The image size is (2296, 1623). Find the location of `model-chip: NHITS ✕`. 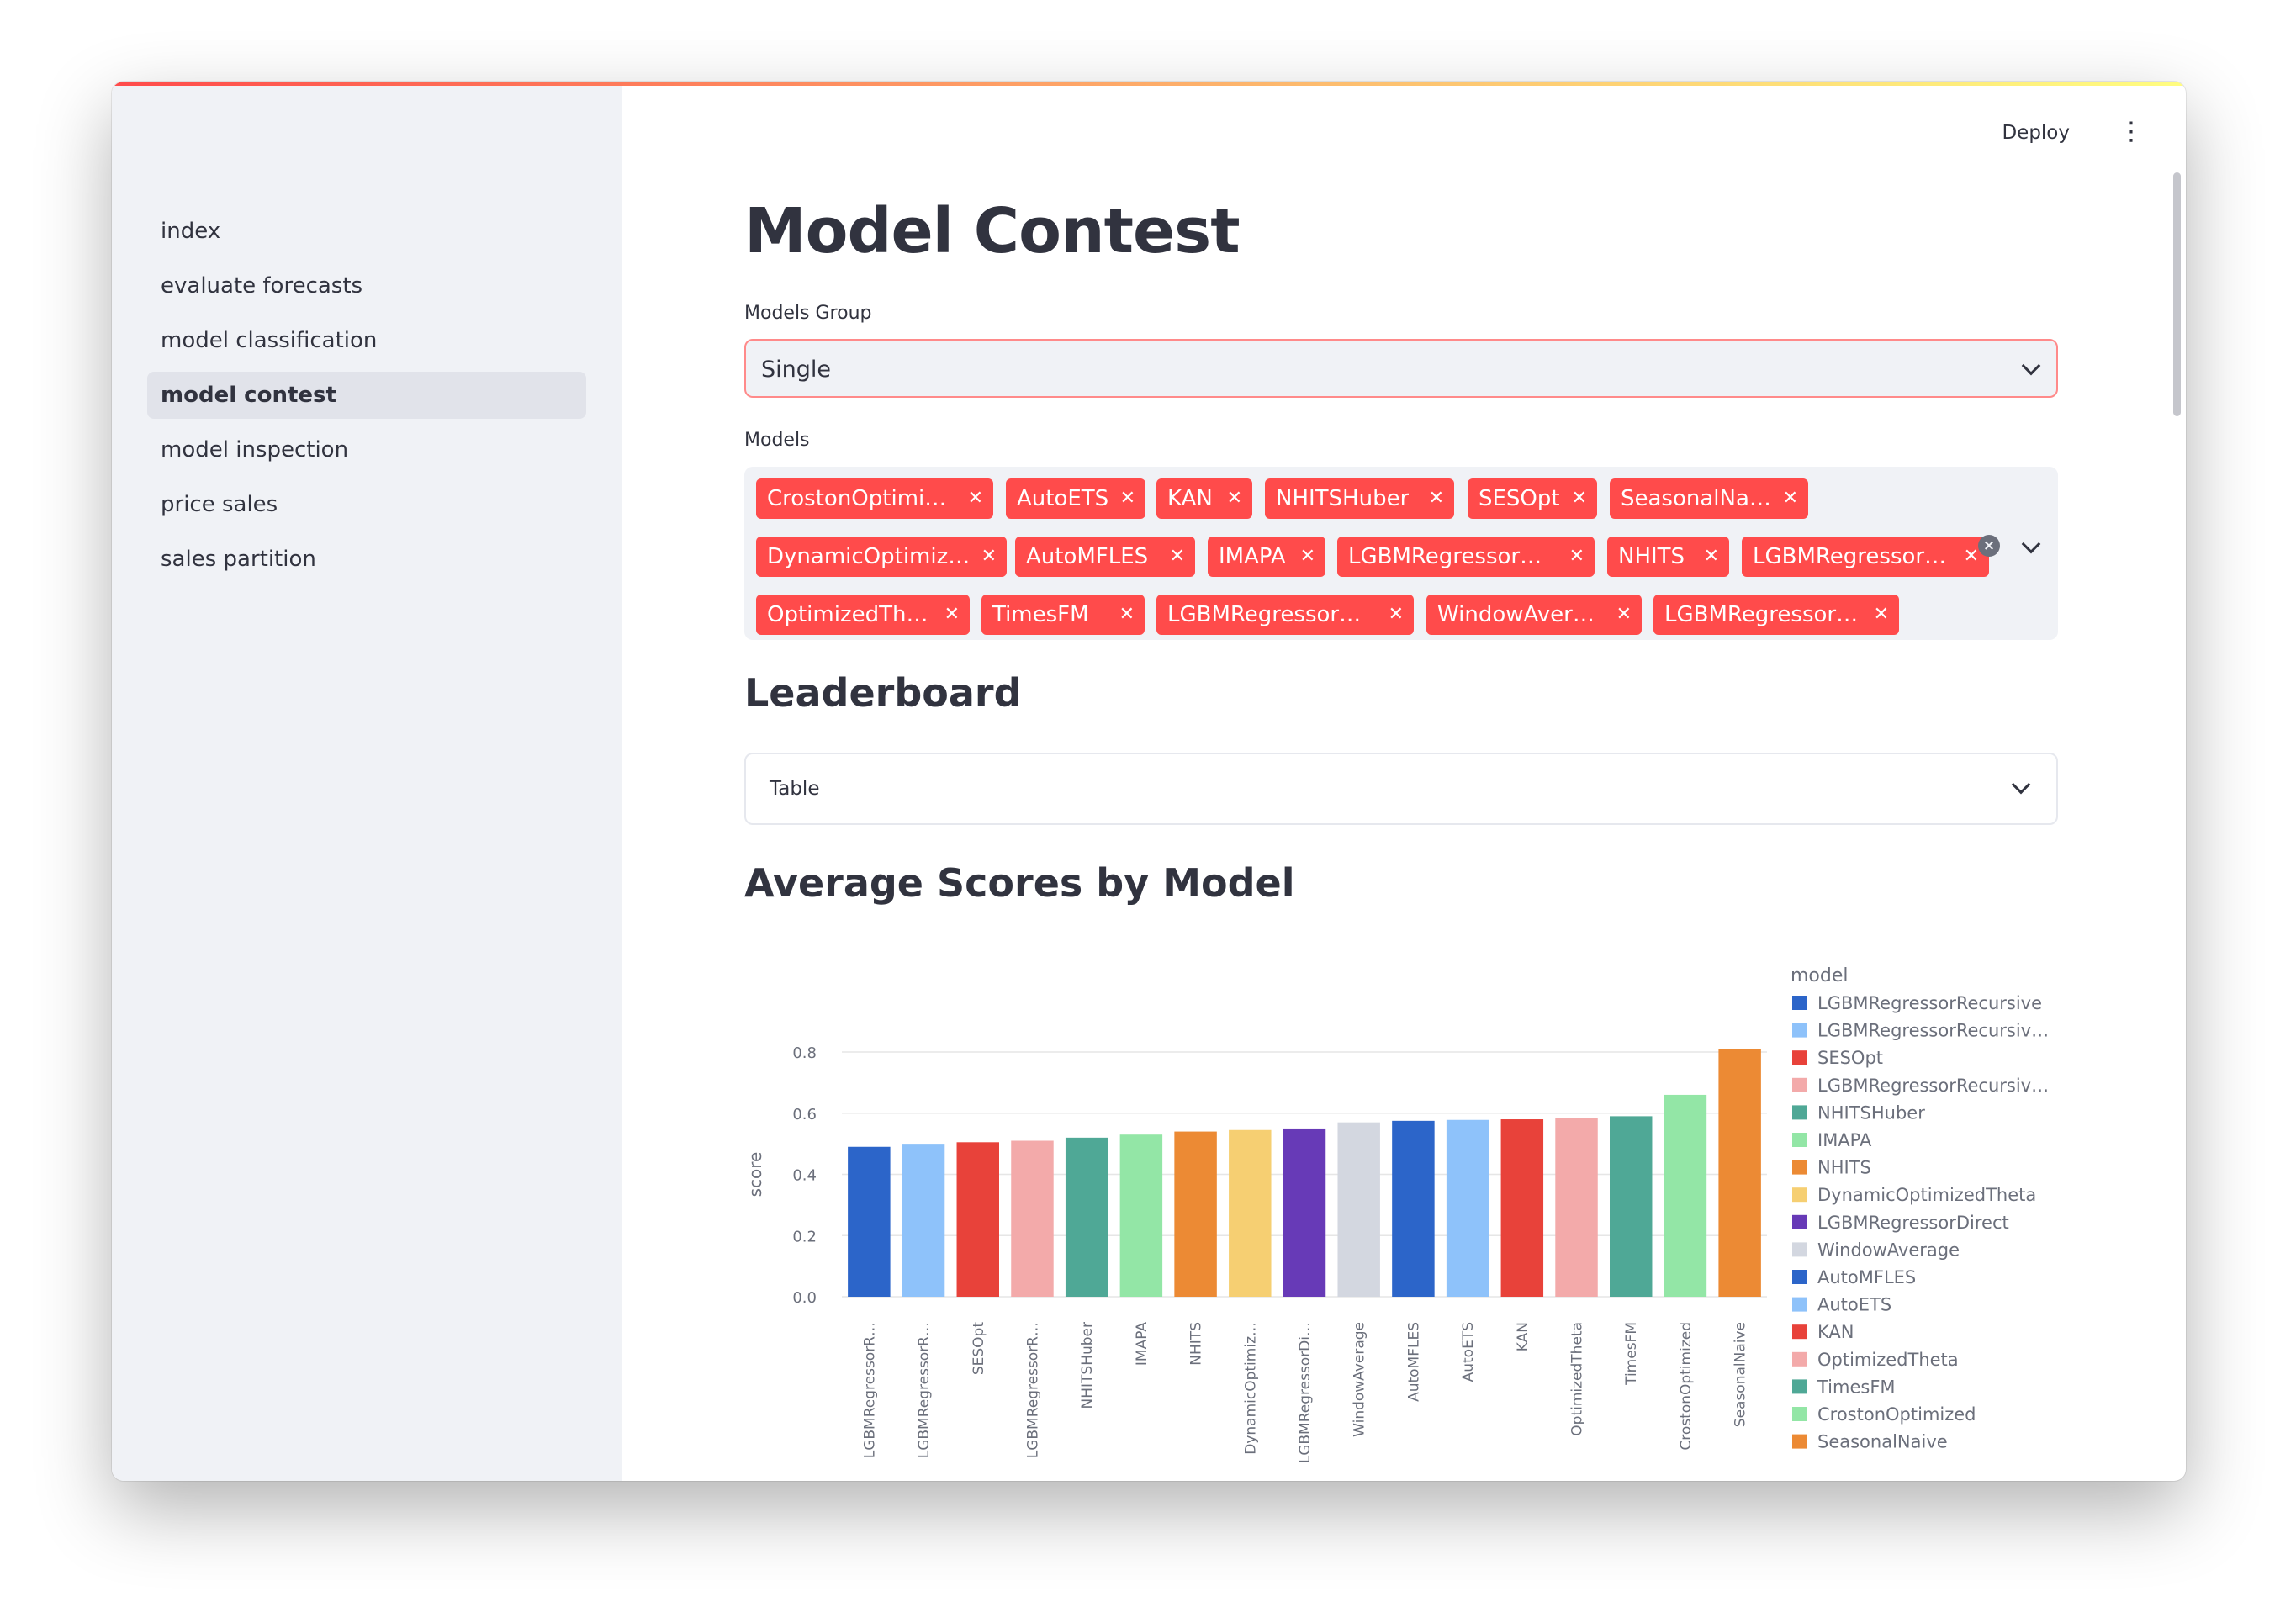

model-chip: NHITS ✕ is located at coordinates (1668, 557).